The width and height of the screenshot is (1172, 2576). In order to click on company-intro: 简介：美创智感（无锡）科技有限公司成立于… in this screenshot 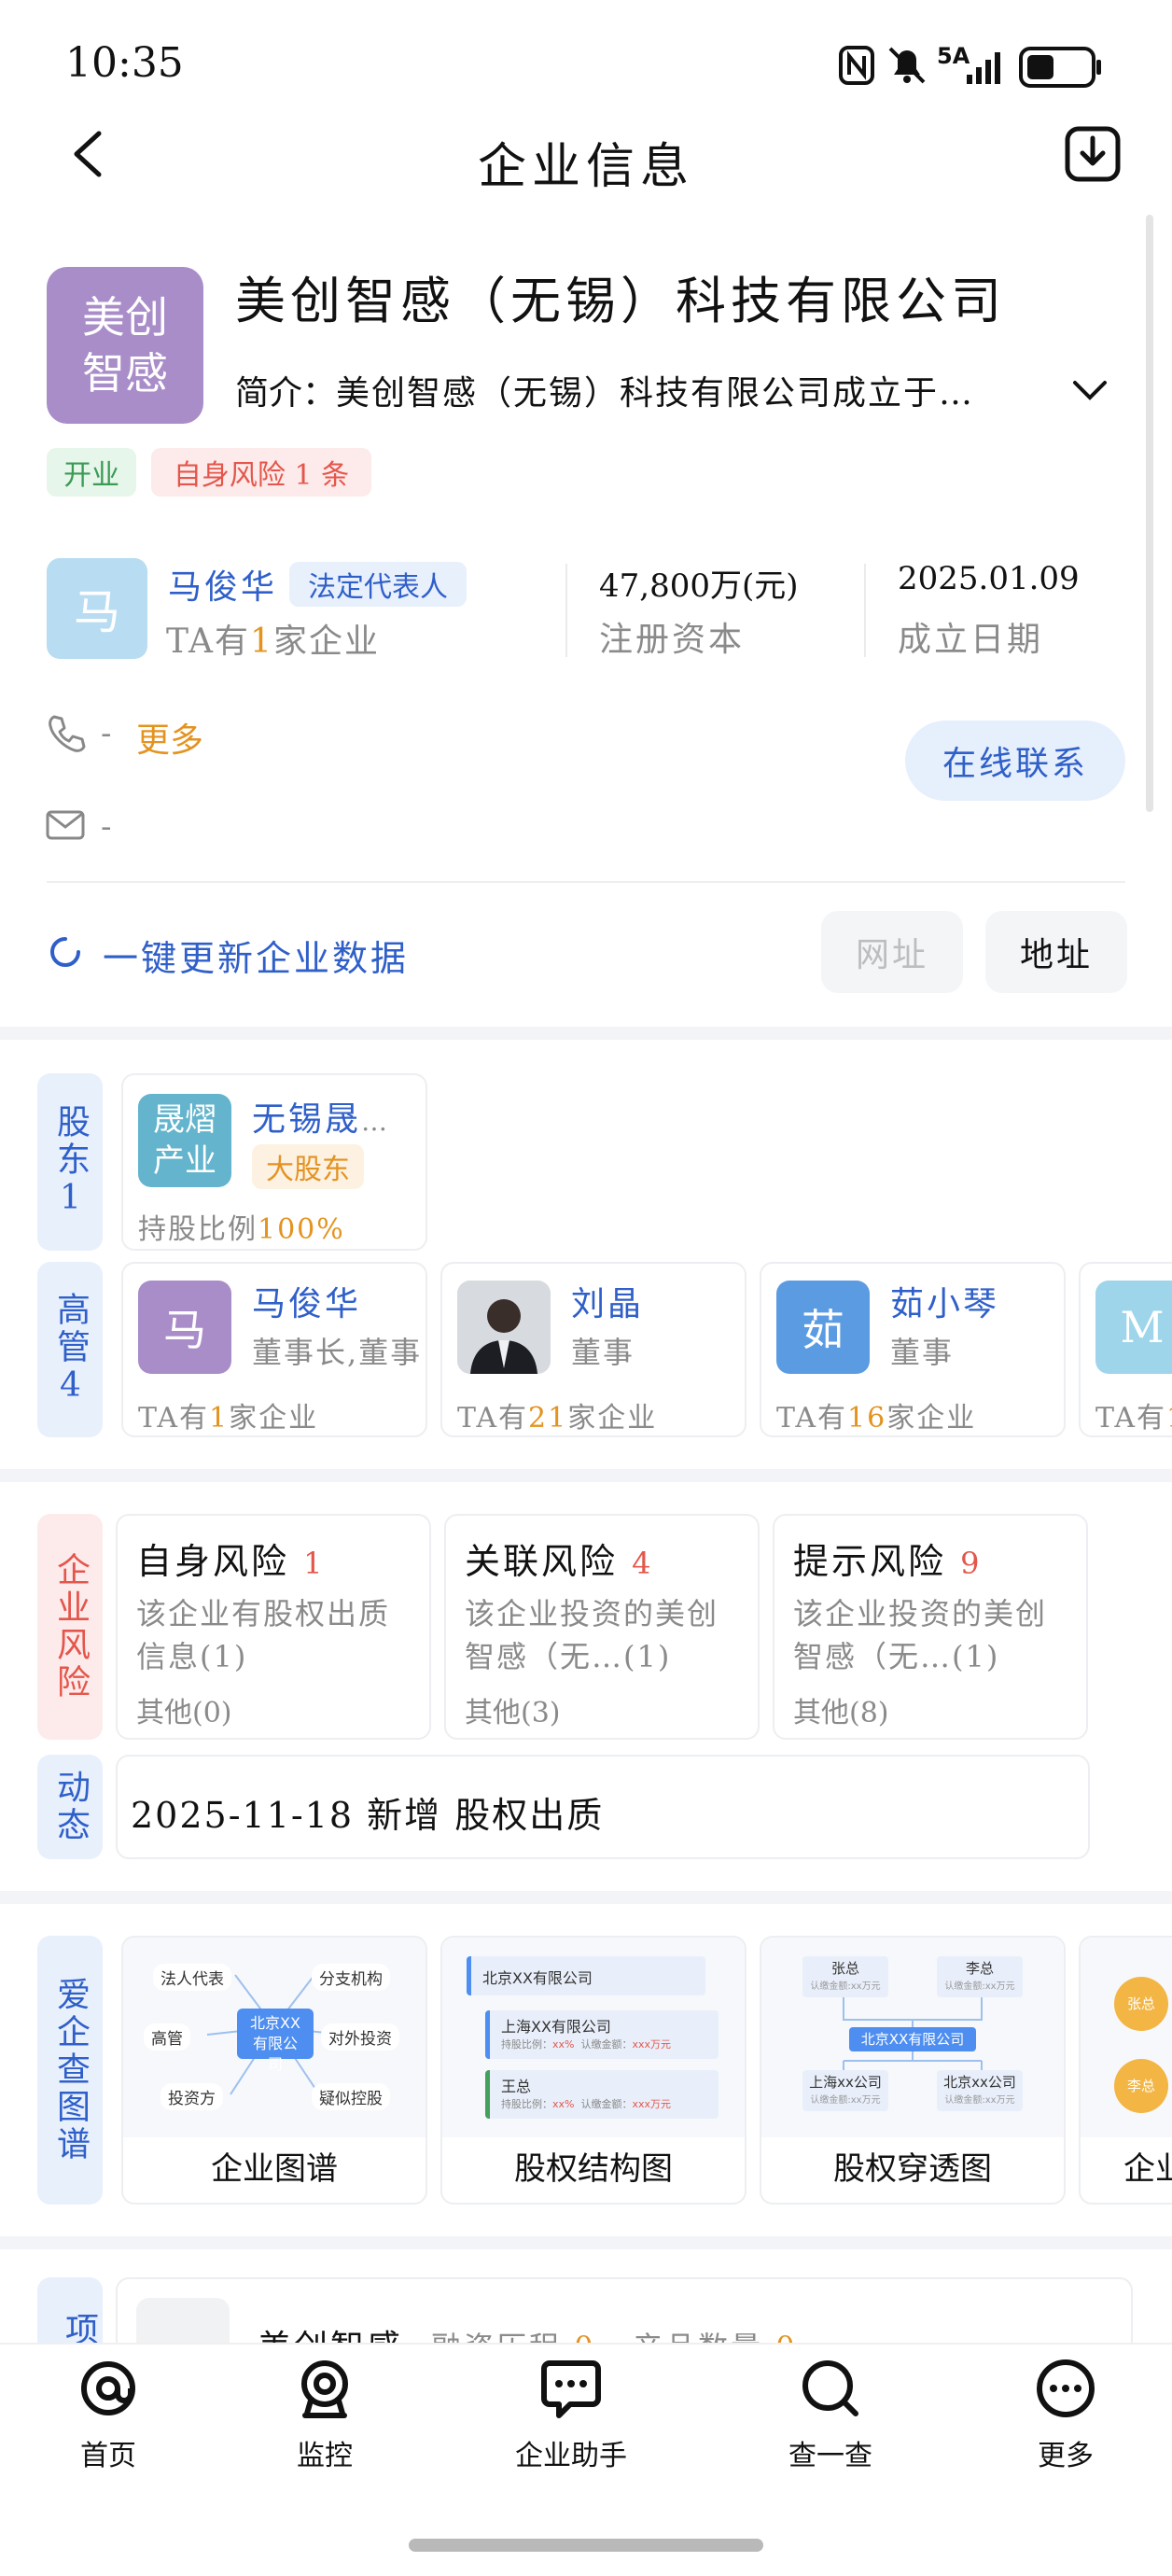, I will do `click(645, 390)`.